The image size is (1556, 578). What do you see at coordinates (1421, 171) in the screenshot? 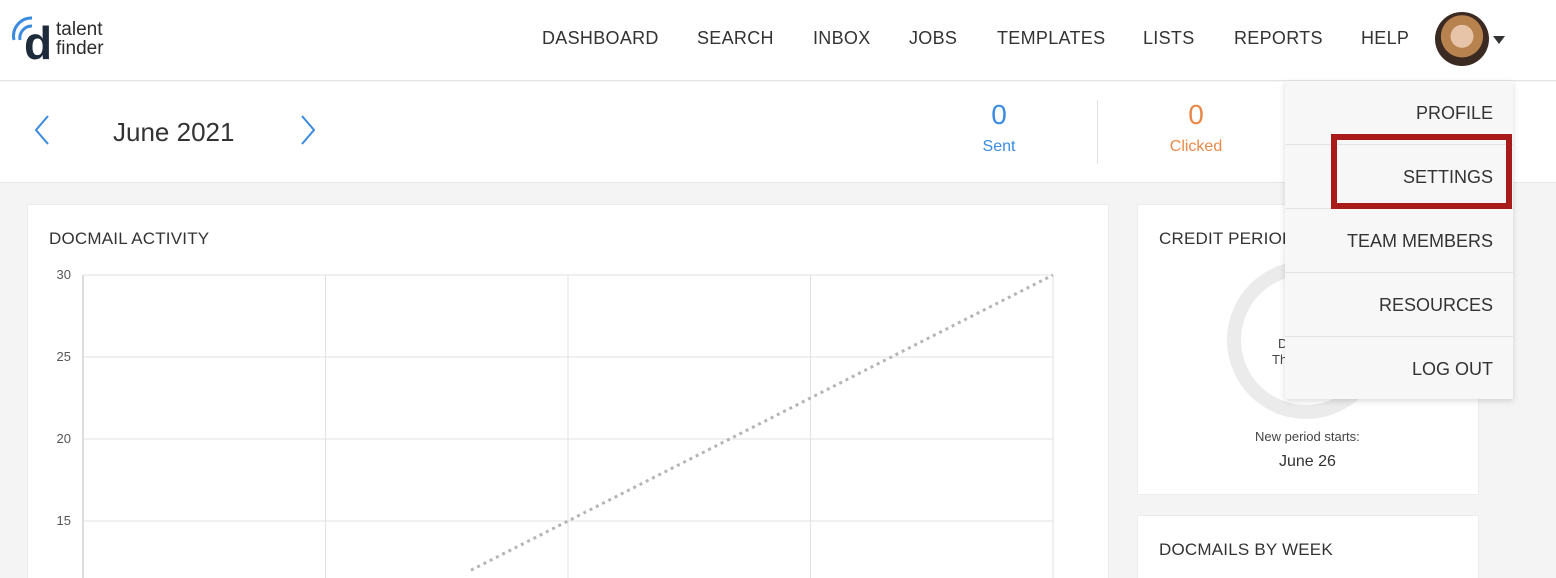
I see `settings-highlight-box` at bounding box center [1421, 171].